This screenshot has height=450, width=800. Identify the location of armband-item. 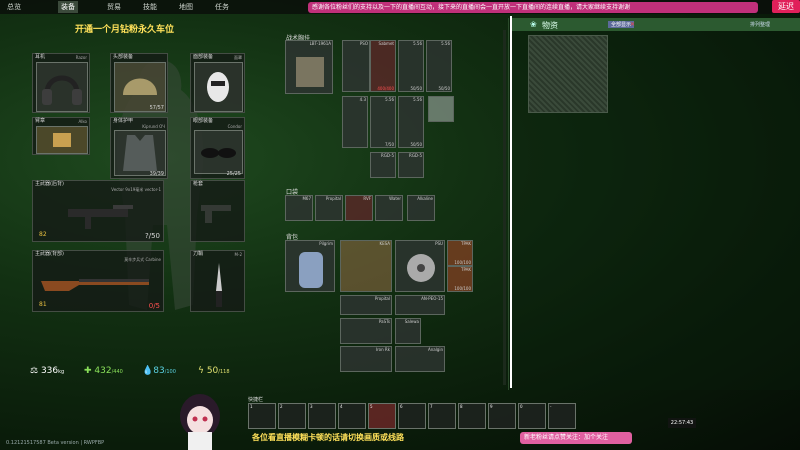
(62, 140).